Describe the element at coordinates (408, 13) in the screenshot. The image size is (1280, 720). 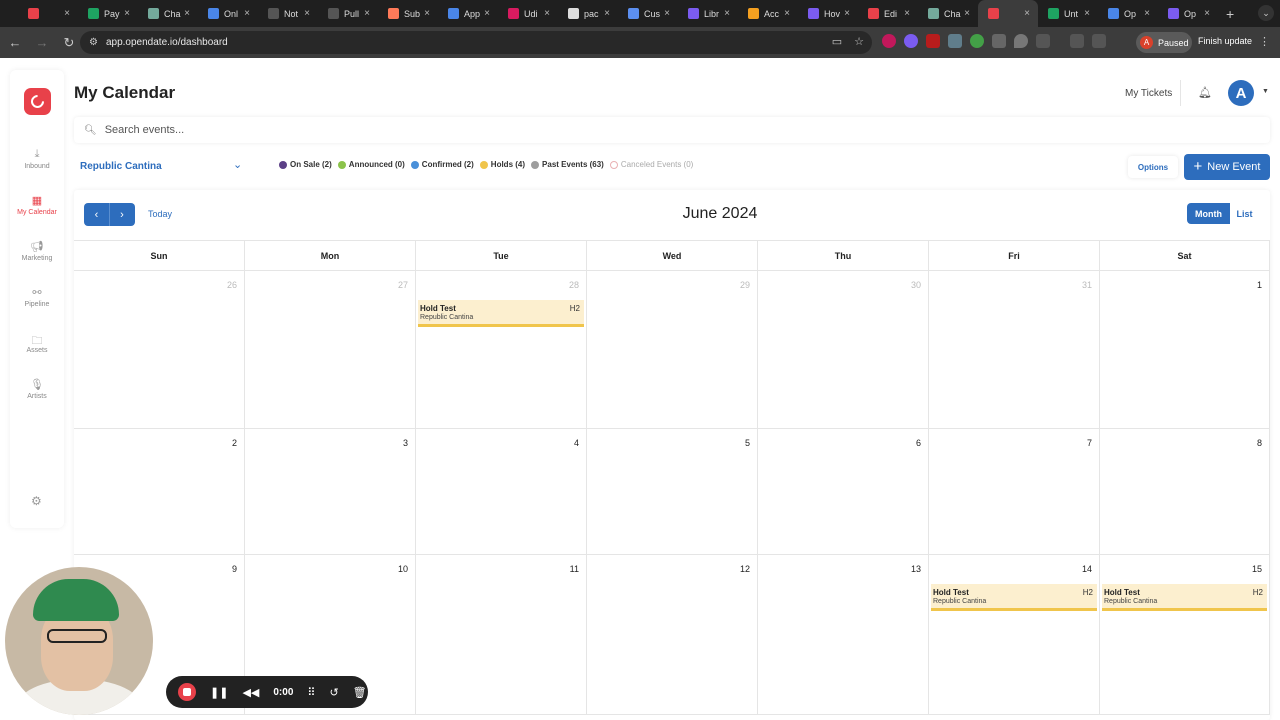
I see `browser-tab: Sub ×` at that location.